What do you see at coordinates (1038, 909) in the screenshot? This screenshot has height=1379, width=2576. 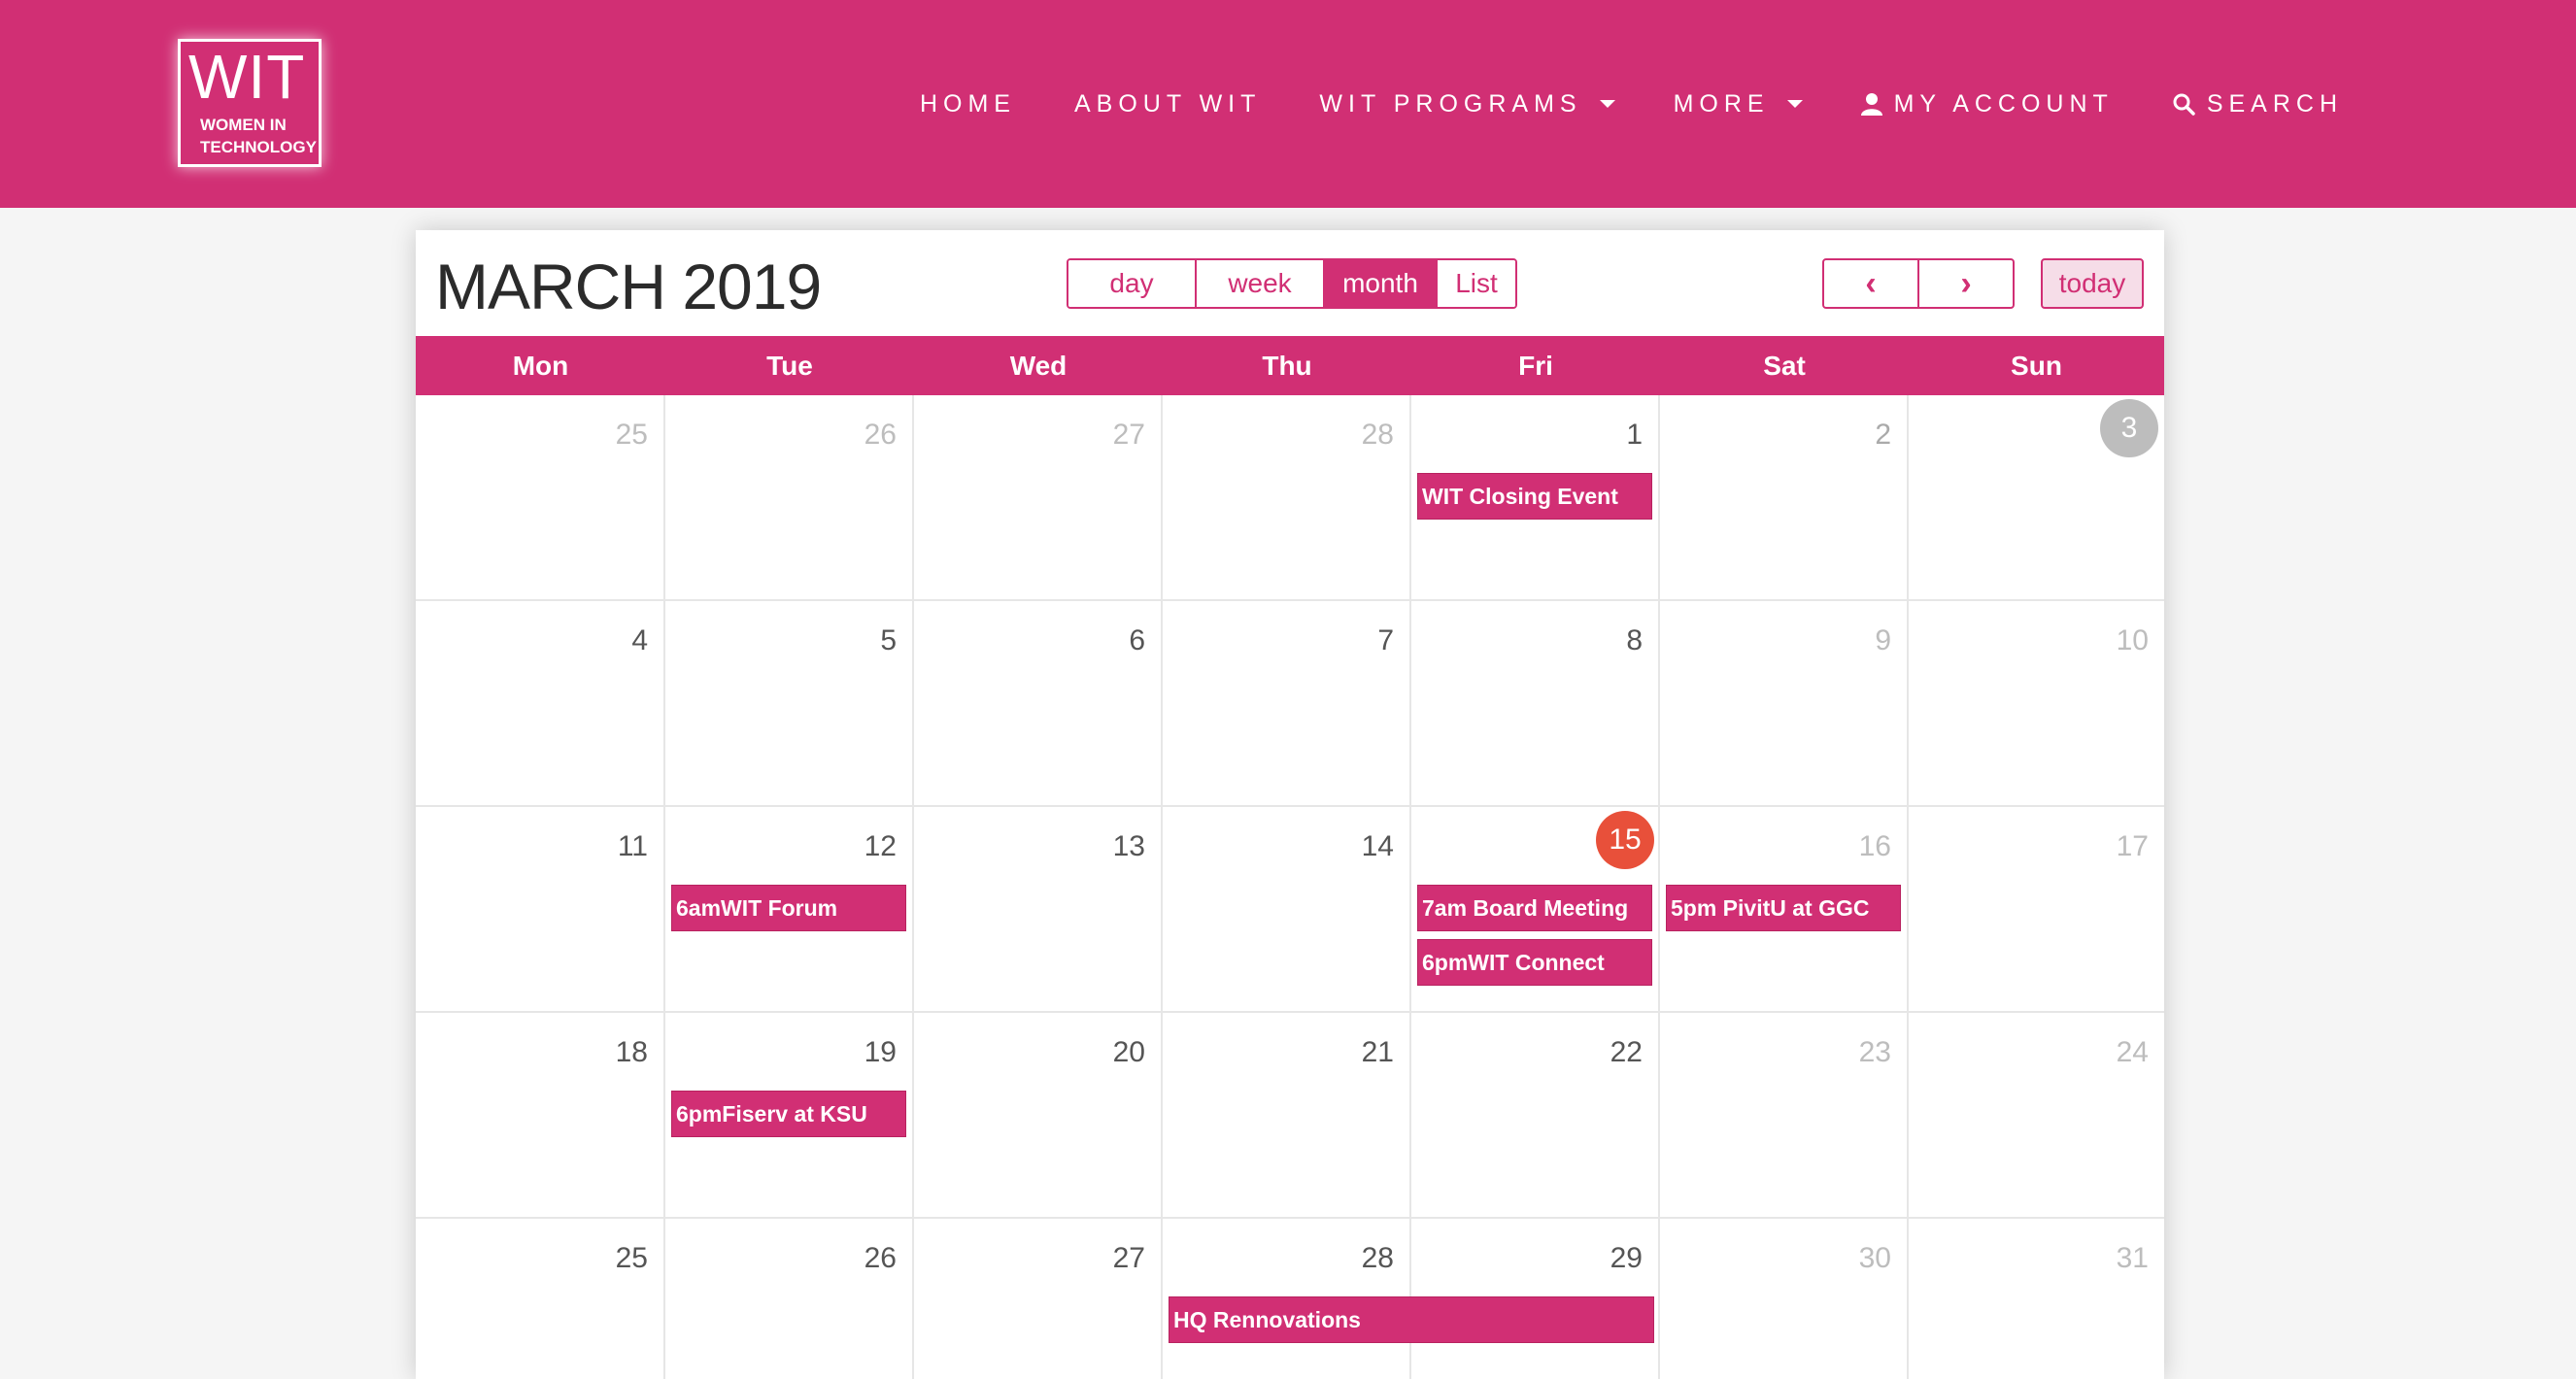 I see `day-cell: 13` at bounding box center [1038, 909].